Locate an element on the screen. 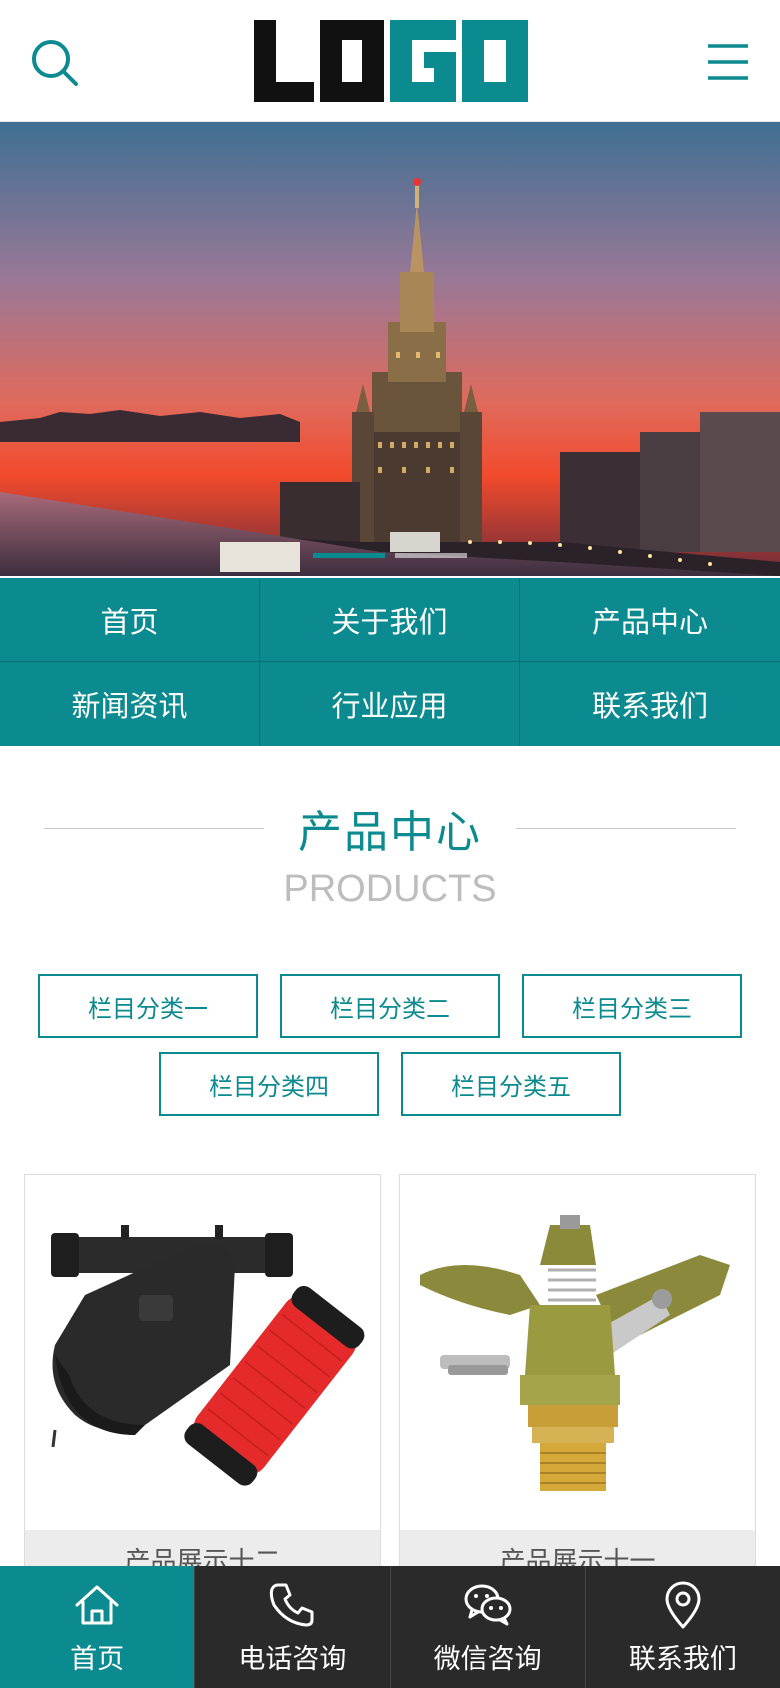 This screenshot has width=780, height=1688. tab-home: 首页 is located at coordinates (98, 1627).